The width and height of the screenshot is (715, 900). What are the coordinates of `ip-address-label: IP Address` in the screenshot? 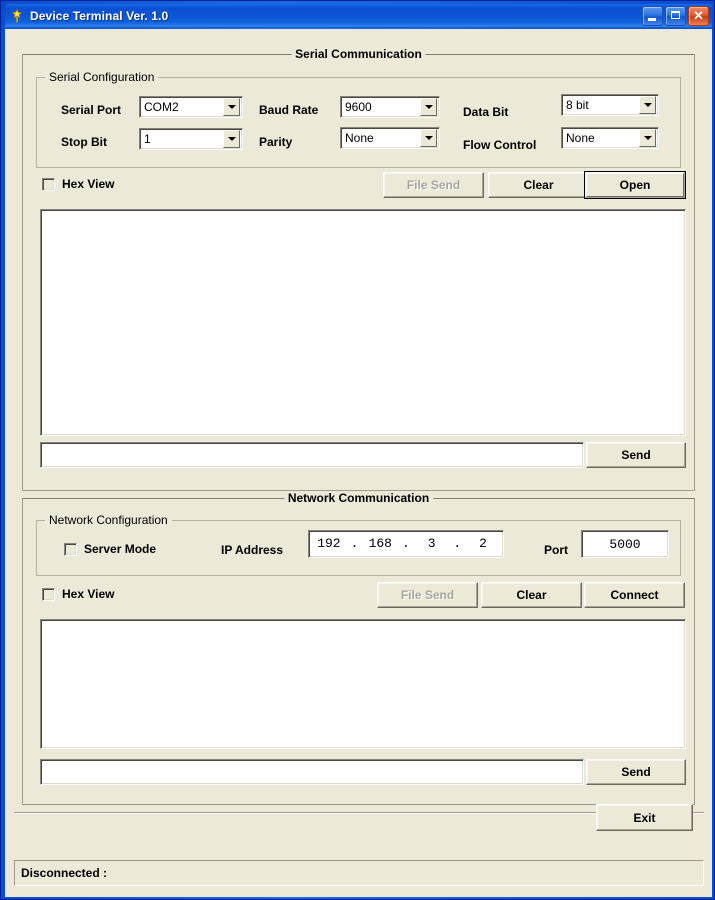 It's located at (252, 550).